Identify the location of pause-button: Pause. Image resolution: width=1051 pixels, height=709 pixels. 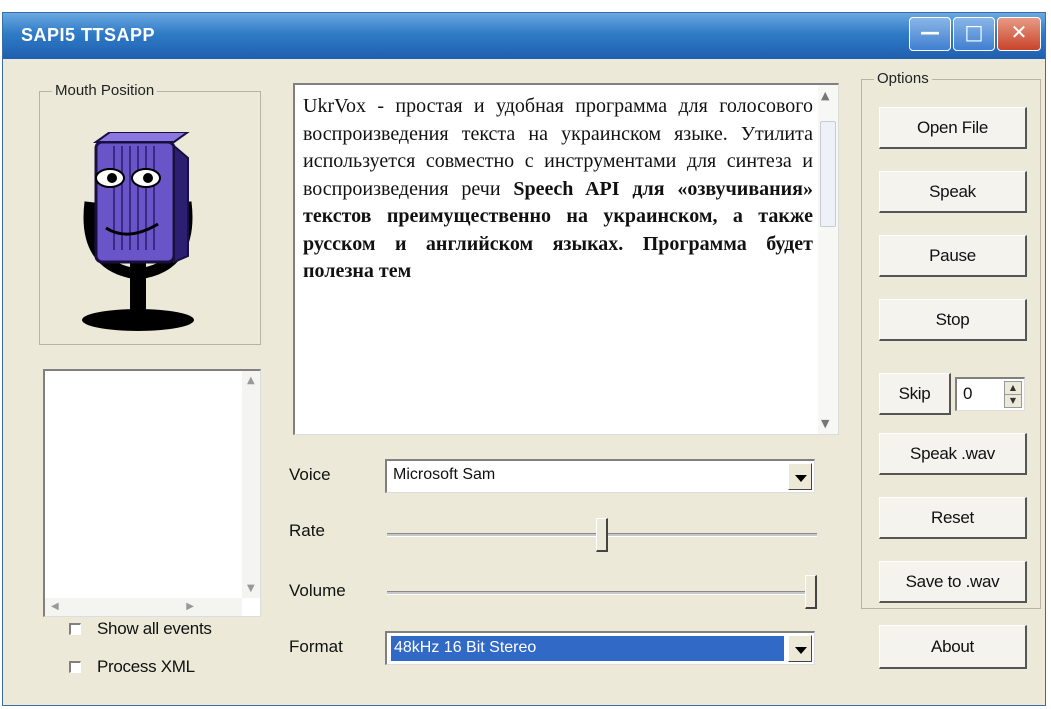
(953, 256).